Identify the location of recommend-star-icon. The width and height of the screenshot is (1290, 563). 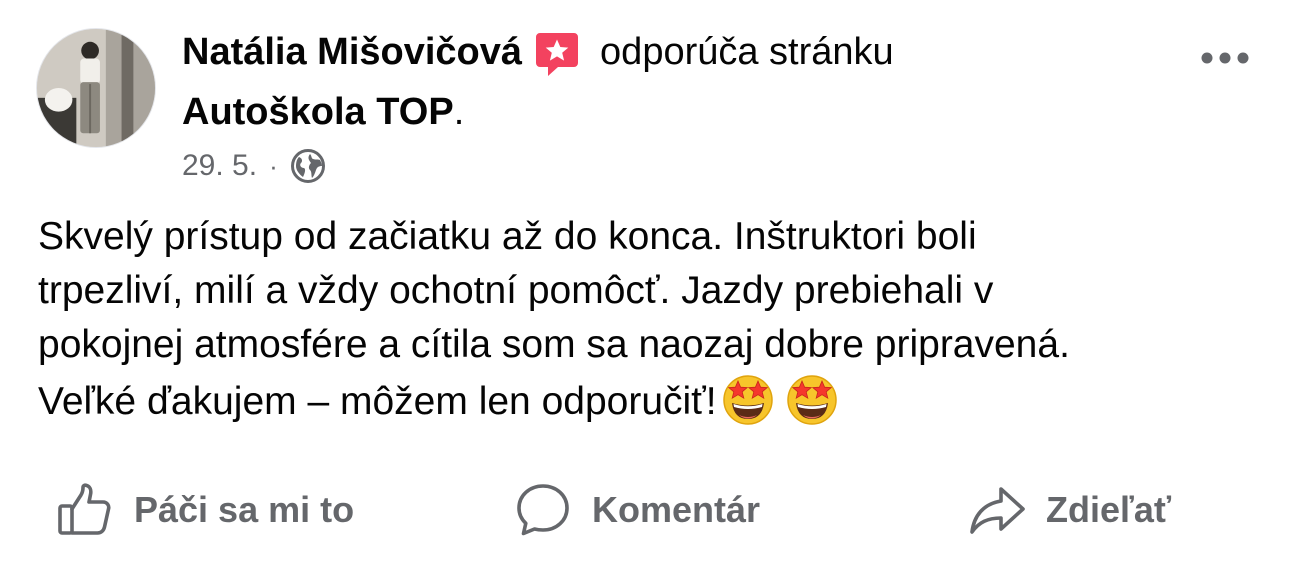
(557, 54).